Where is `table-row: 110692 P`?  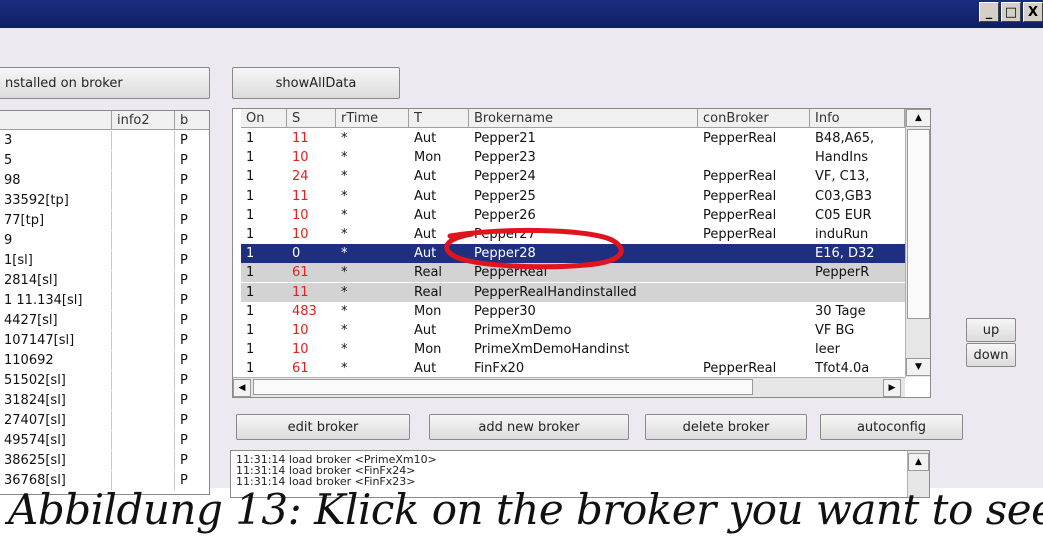
table-row: 110692 P is located at coordinates (104, 360).